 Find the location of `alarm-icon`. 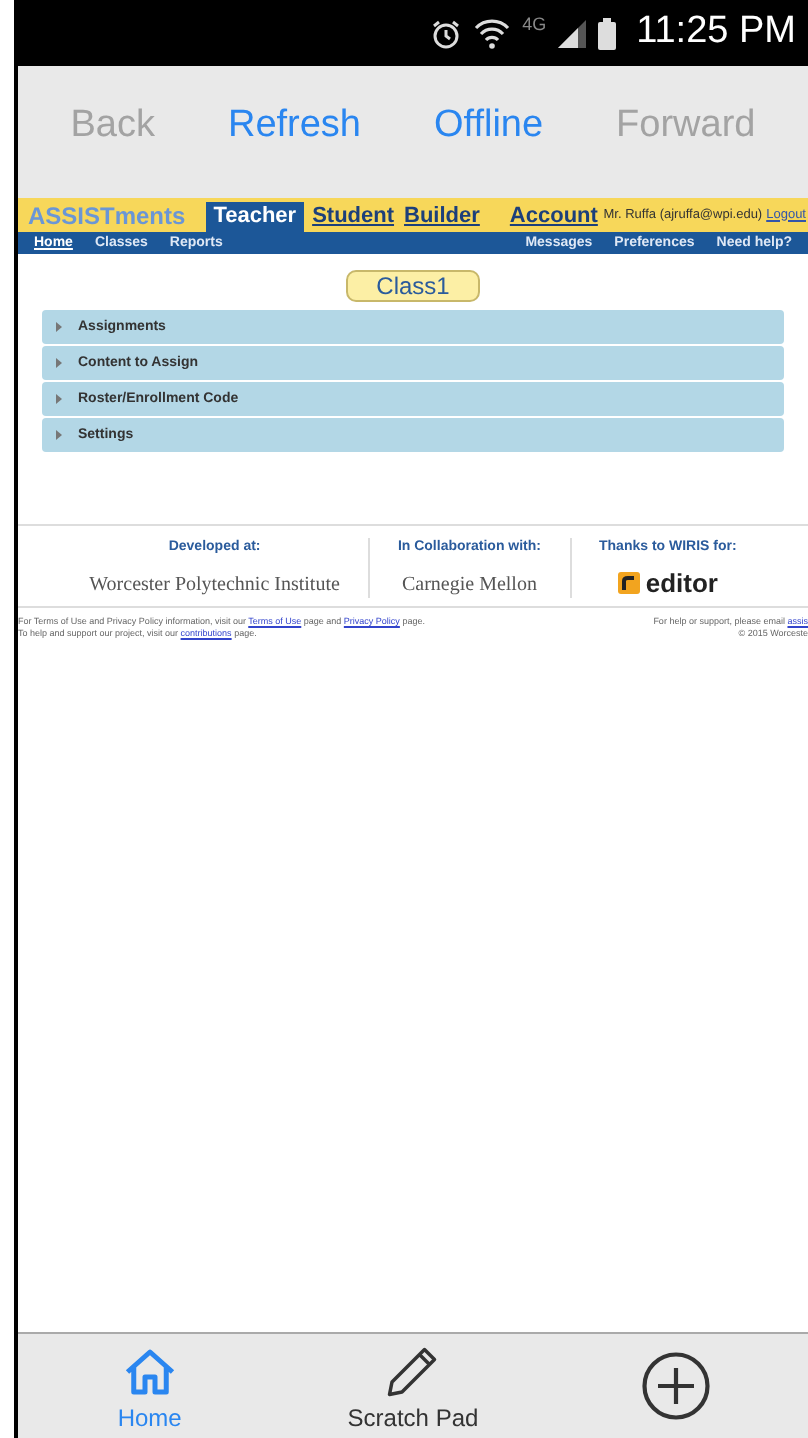

alarm-icon is located at coordinates (446, 33).